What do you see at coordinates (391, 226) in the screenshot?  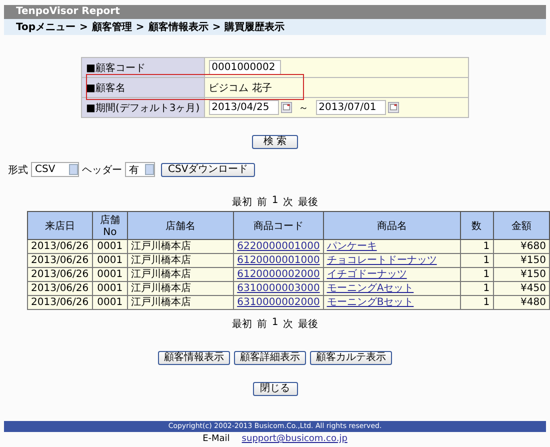 I see `column-header: 商品名` at bounding box center [391, 226].